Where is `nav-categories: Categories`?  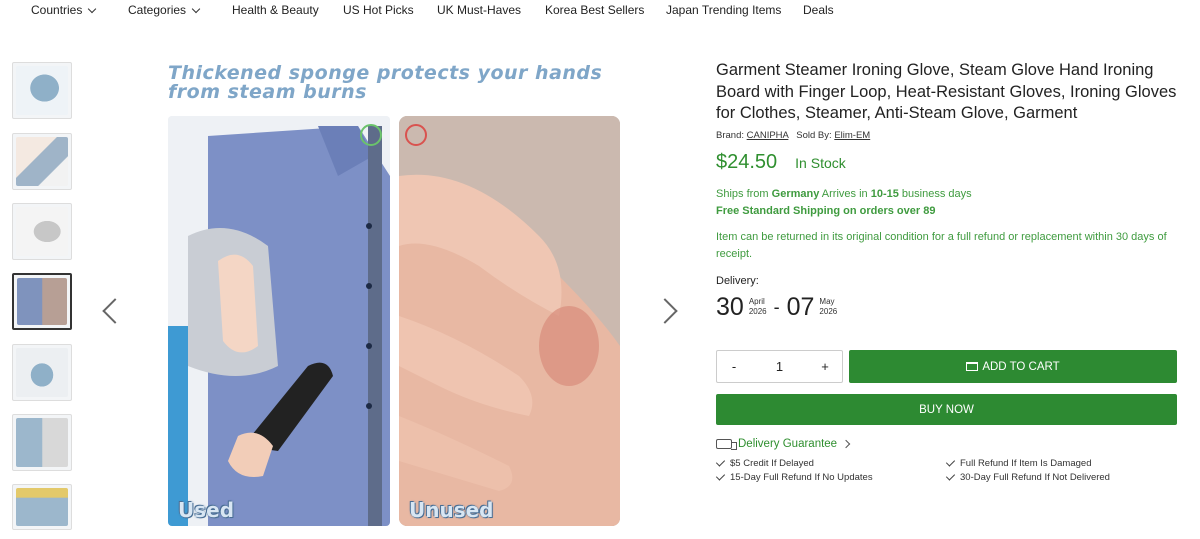
nav-categories: Categories is located at coordinates (164, 10).